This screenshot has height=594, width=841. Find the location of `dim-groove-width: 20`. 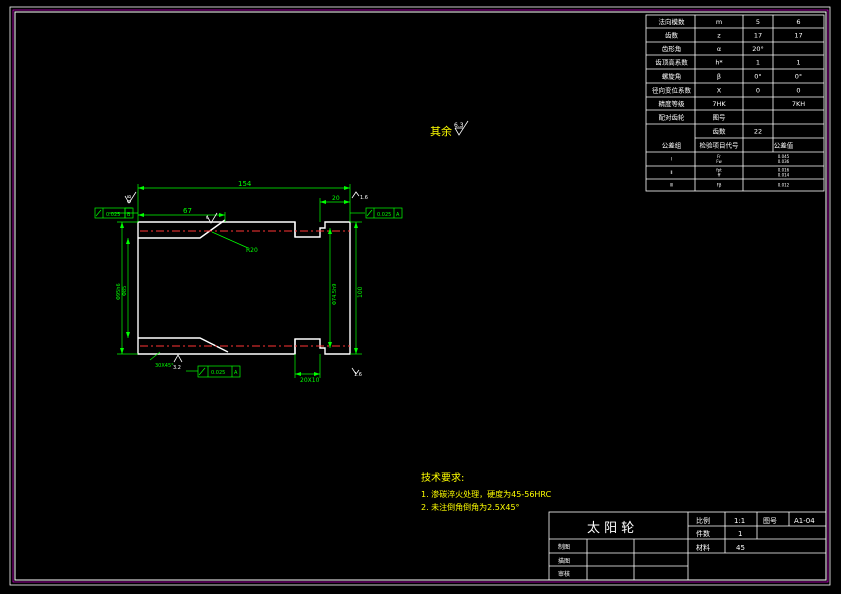

dim-groove-width: 20 is located at coordinates (336, 198).